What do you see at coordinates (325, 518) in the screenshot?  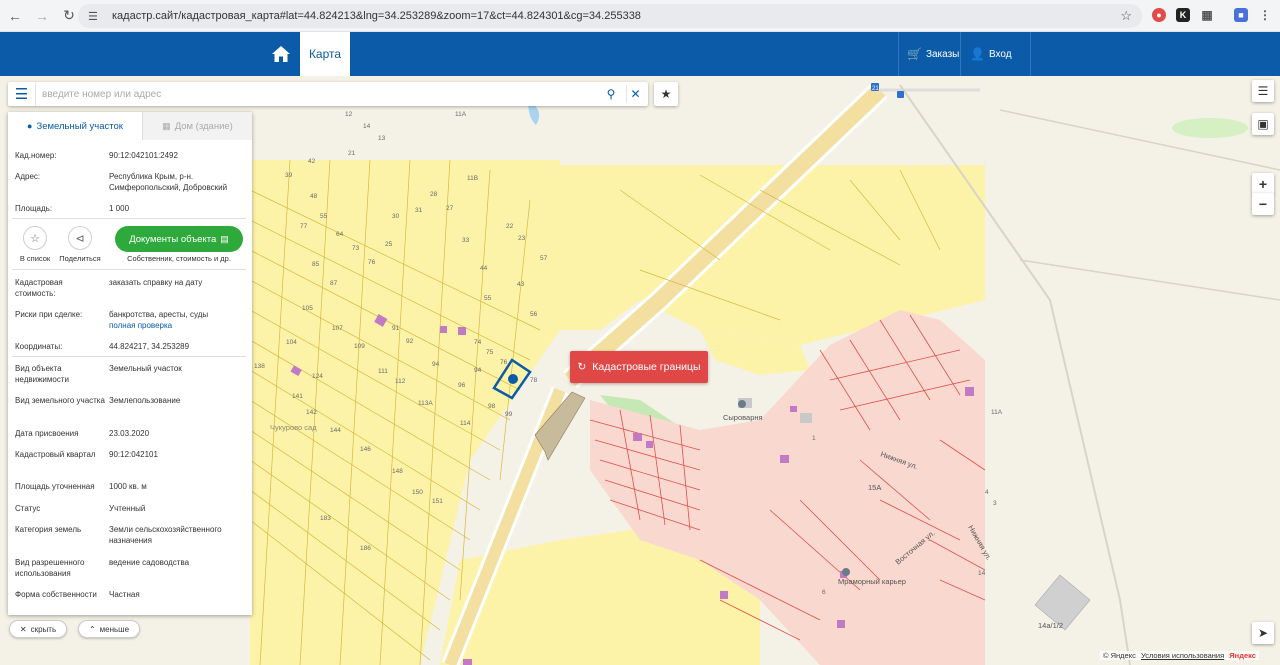 I see `svg-text: 183` at bounding box center [325, 518].